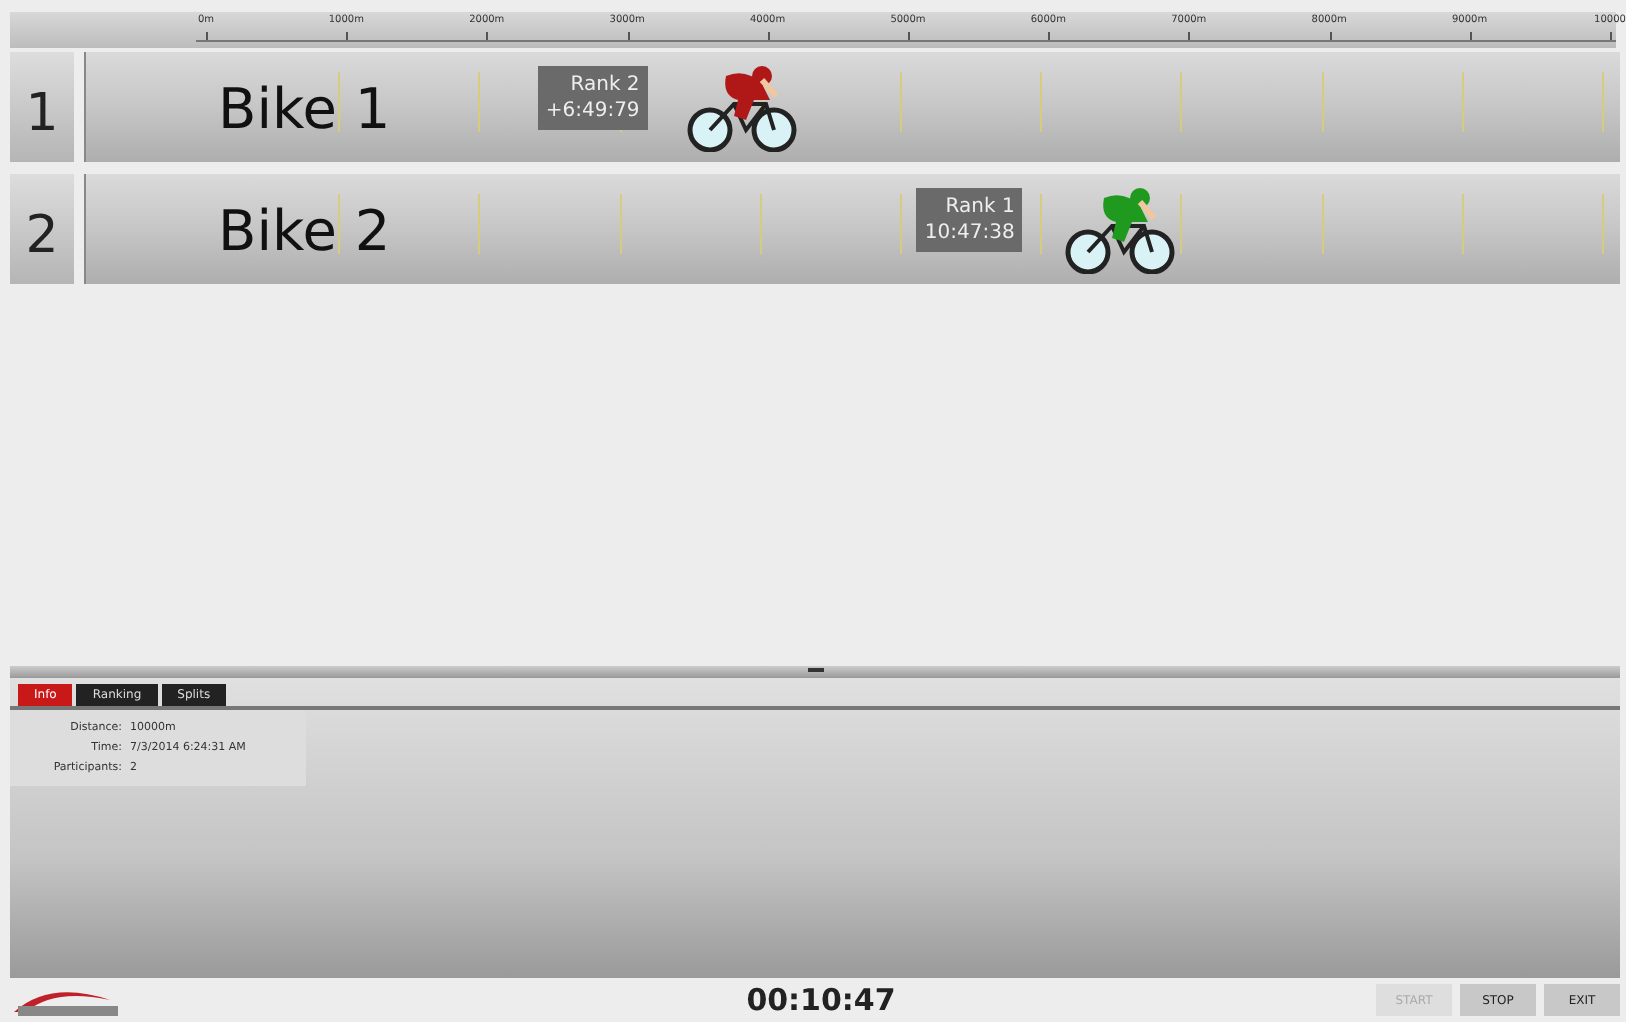  I want to click on time-text: 10:47:38, so click(969, 233).